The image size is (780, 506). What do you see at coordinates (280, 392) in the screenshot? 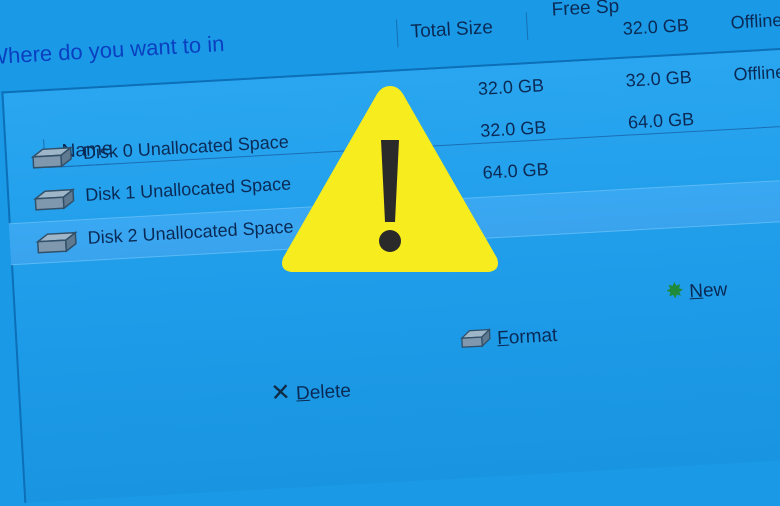
I see `delete-icon: ✕` at bounding box center [280, 392].